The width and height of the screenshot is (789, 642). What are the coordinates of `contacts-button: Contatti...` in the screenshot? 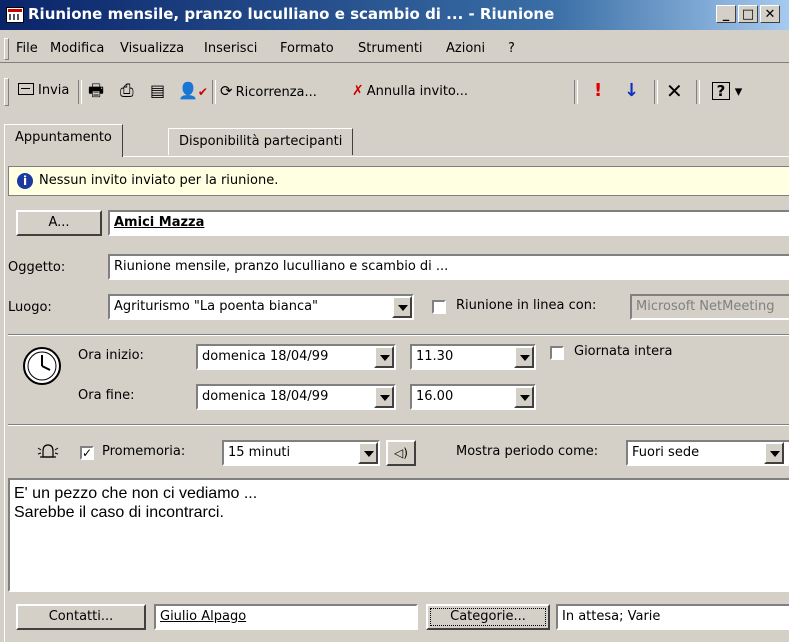 It's located at (81, 617).